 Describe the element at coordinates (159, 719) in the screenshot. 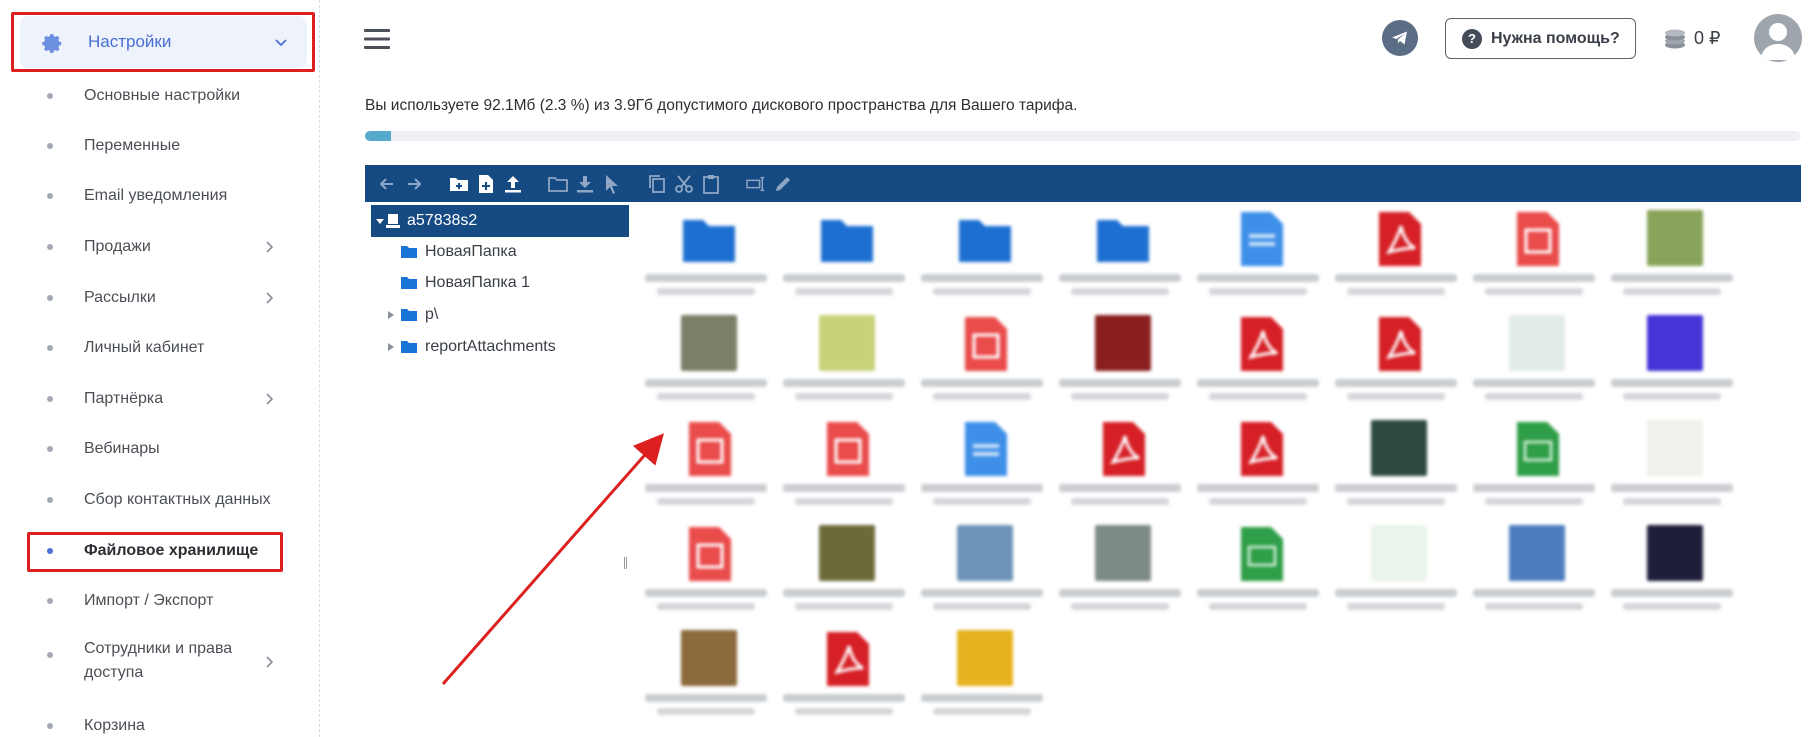

I see `sidebar-item-trash: Корзина` at that location.